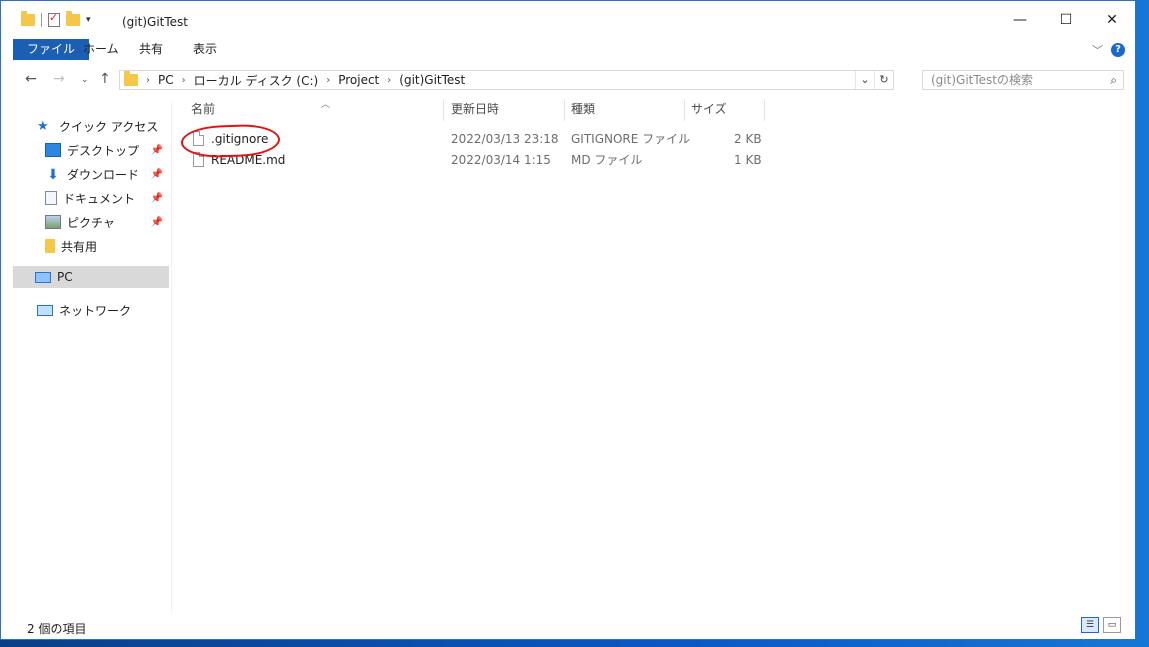 The width and height of the screenshot is (1149, 647). I want to click on status-bar: 2 個の項目 ☰ ▭, so click(568, 628).